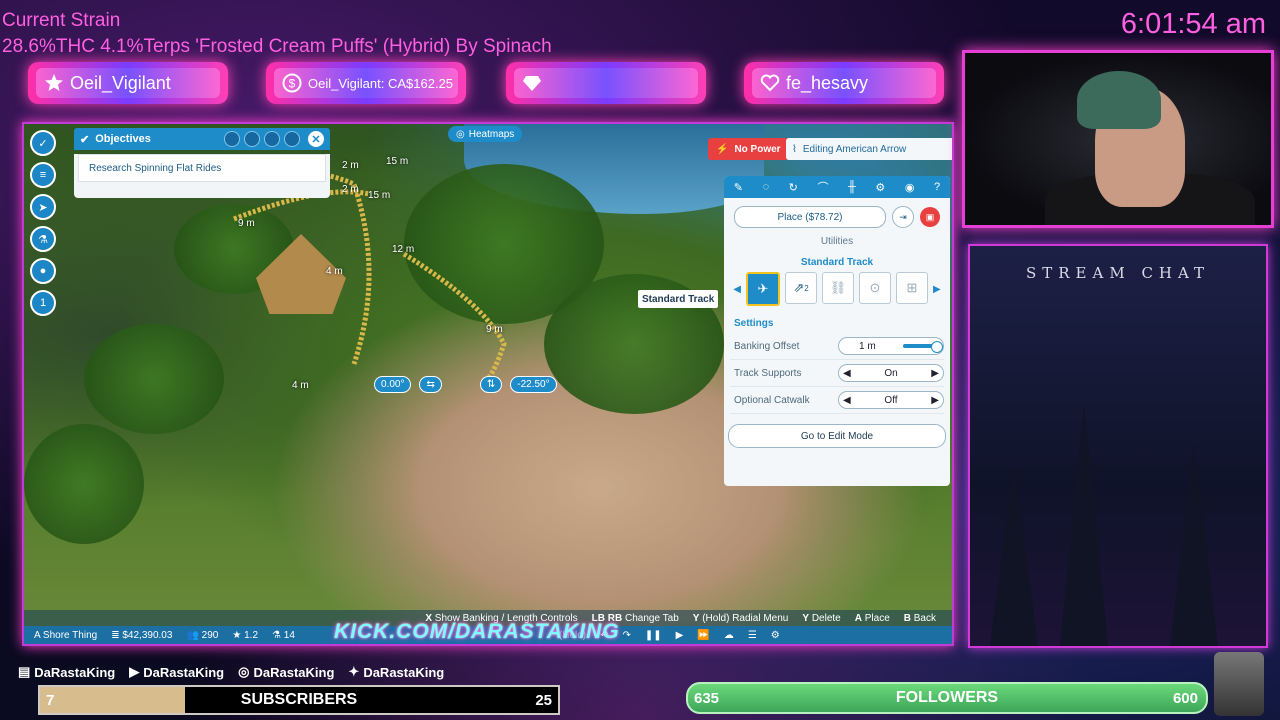 This screenshot has width=1280, height=720. What do you see at coordinates (801, 288) in the screenshot?
I see `lift-track-piece: ⇗ 2` at bounding box center [801, 288].